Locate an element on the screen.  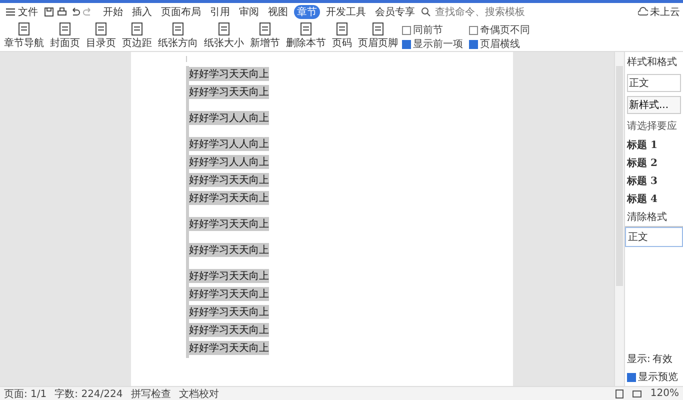
proofread-button: 文档校对 is located at coordinates (198, 393).